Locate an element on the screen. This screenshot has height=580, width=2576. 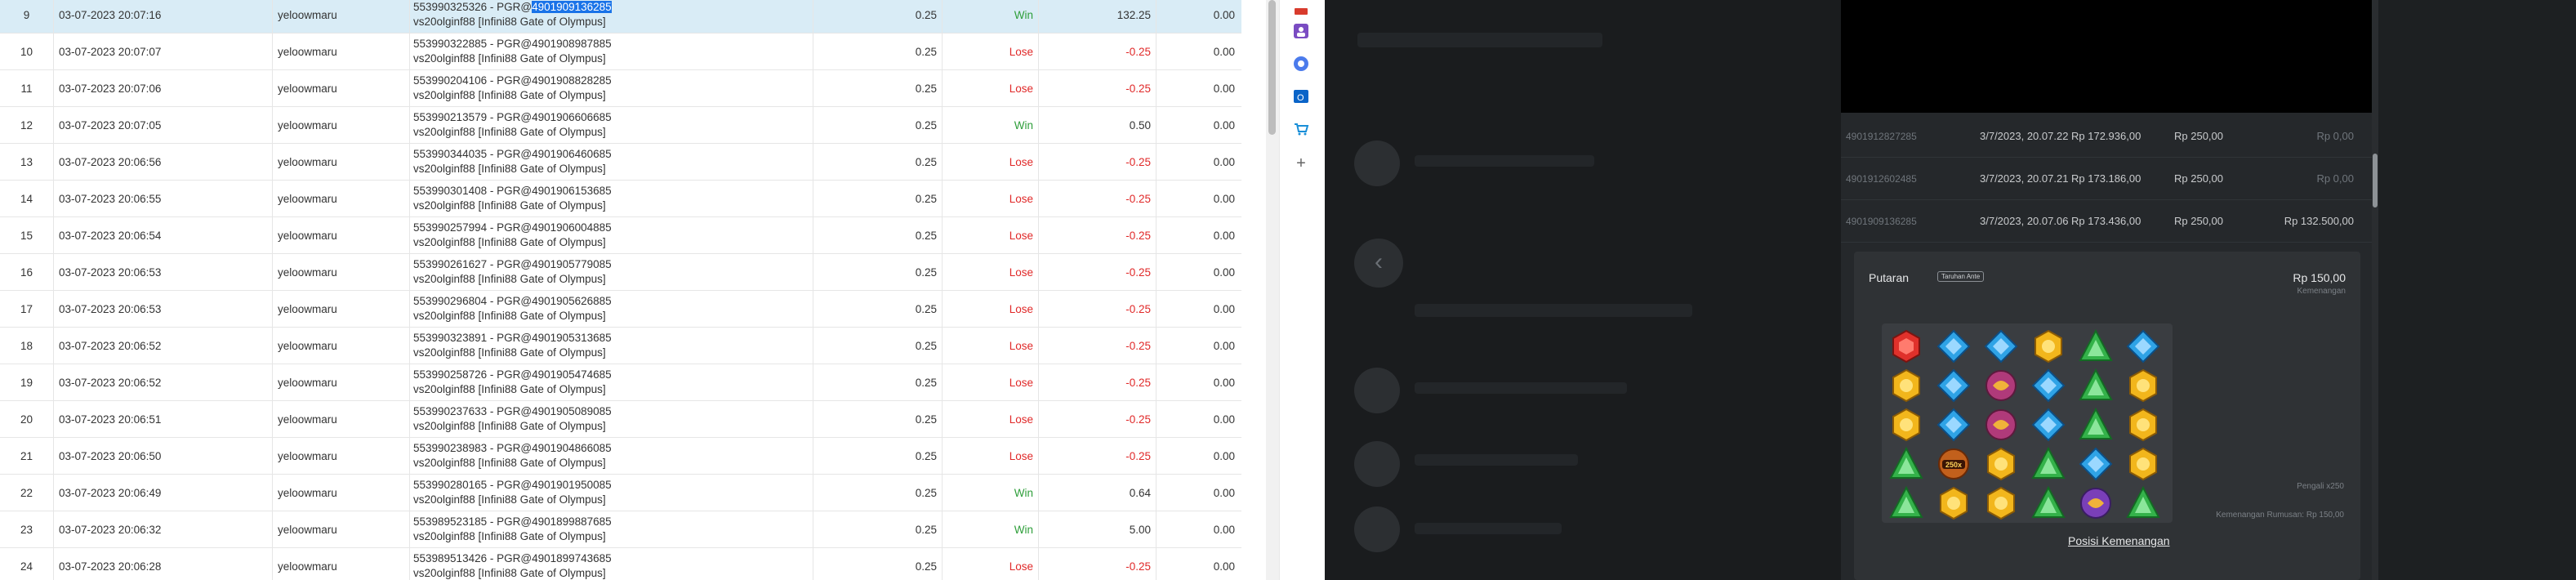
shopping-cart-icon is located at coordinates (1301, 129).